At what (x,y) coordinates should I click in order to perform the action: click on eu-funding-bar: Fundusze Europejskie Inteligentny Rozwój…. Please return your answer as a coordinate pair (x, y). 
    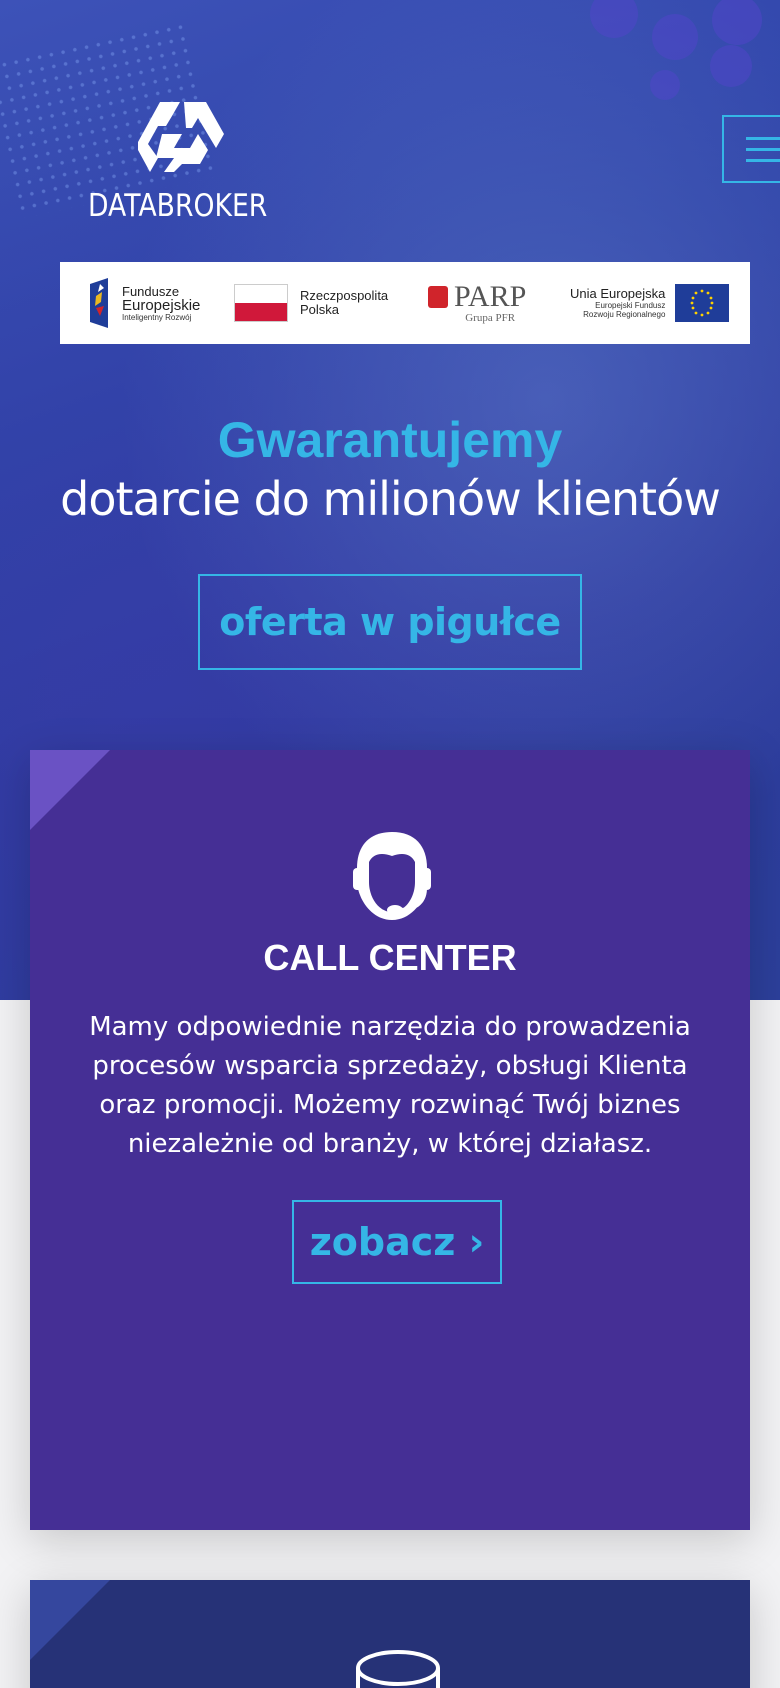
    Looking at the image, I should click on (405, 303).